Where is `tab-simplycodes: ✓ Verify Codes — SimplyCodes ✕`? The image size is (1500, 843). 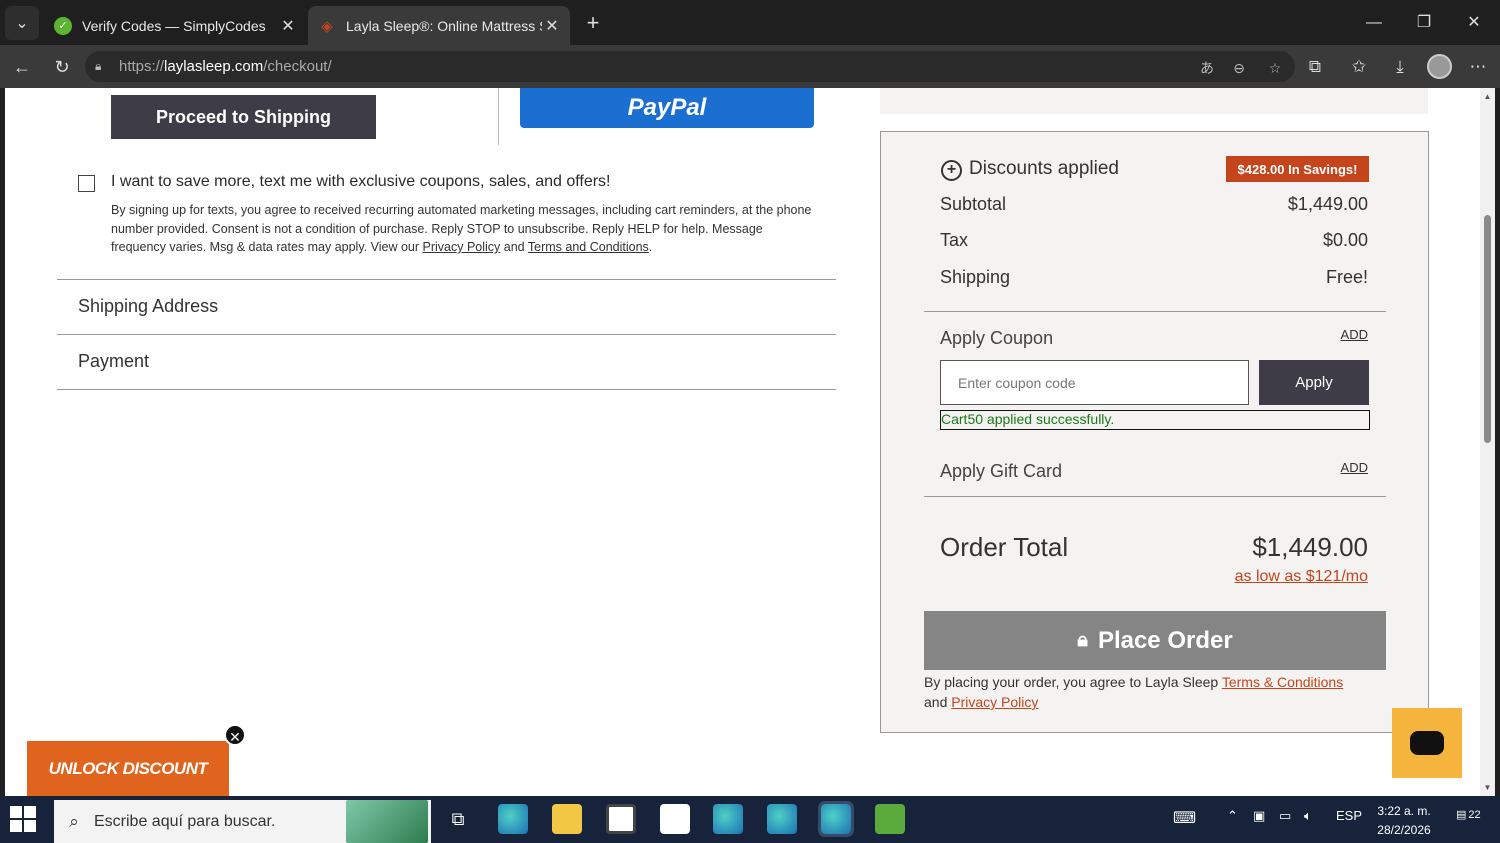 tab-simplycodes: ✓ Verify Codes — SimplyCodes ✕ is located at coordinates (175, 25).